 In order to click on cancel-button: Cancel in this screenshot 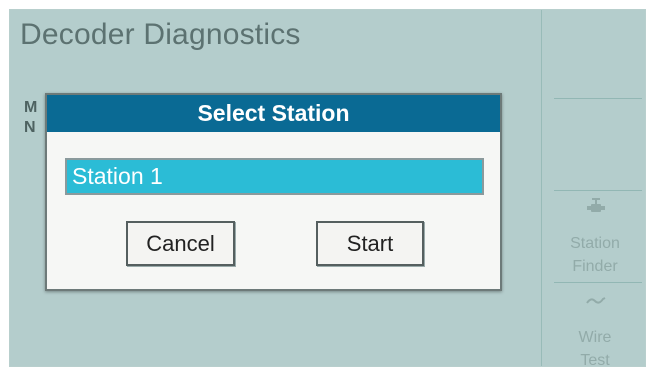, I will do `click(180, 243)`.